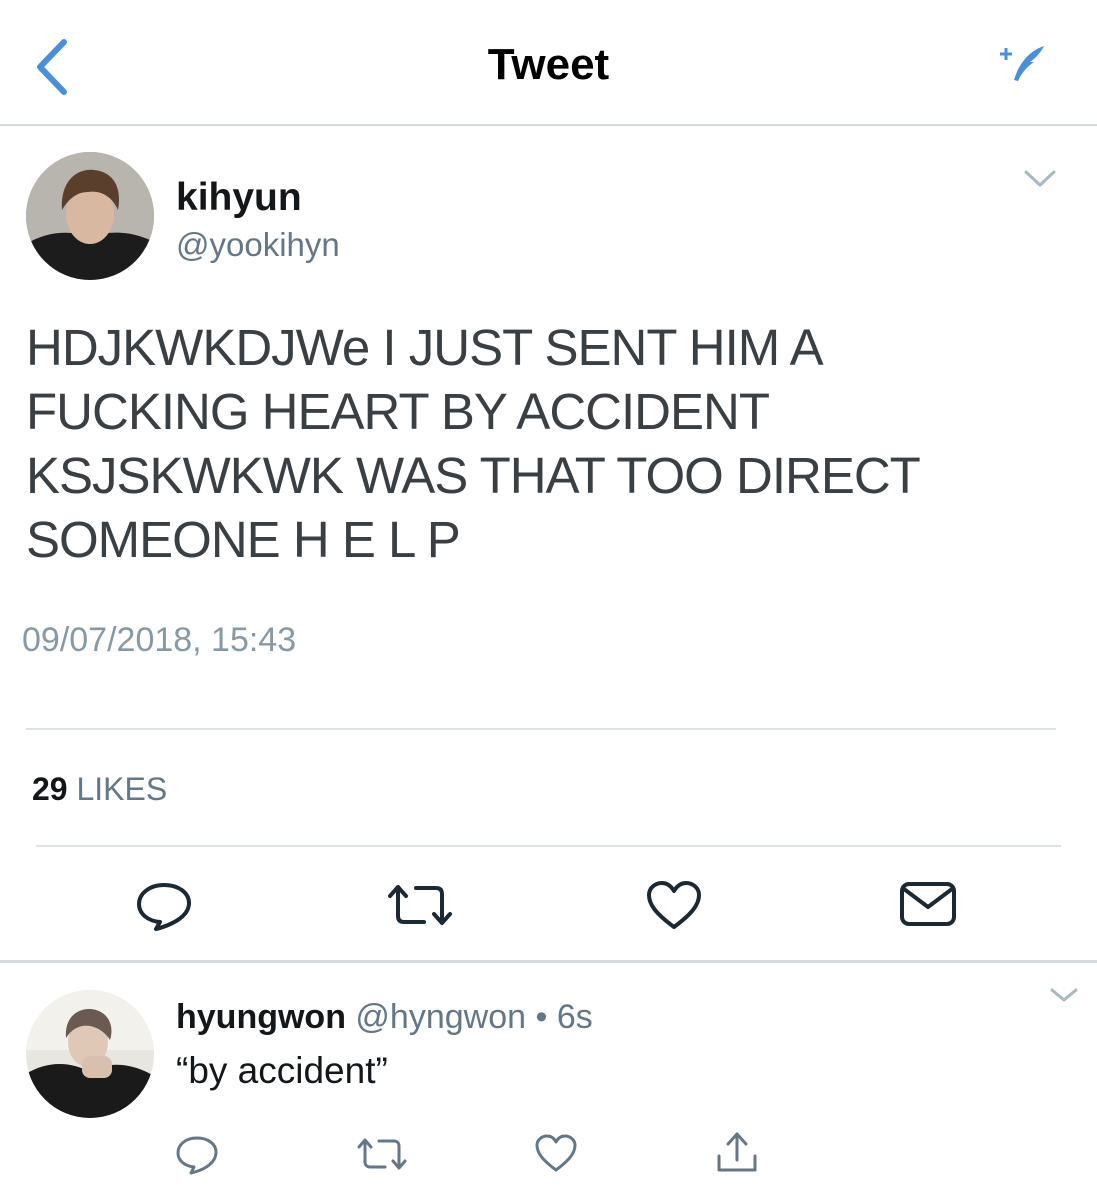  Describe the element at coordinates (243, 539) in the screenshot. I see `tweet-text-line: SOMEONE H E L P` at that location.